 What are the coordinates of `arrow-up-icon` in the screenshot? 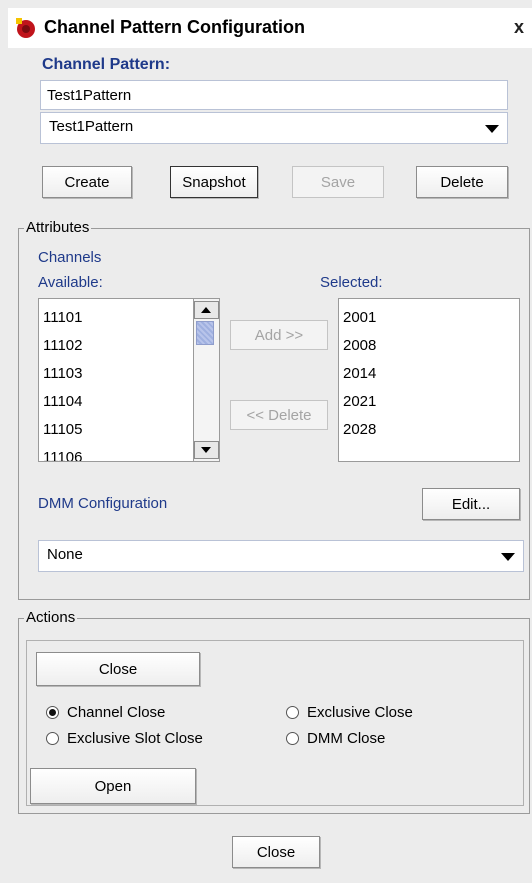 It's located at (206, 310).